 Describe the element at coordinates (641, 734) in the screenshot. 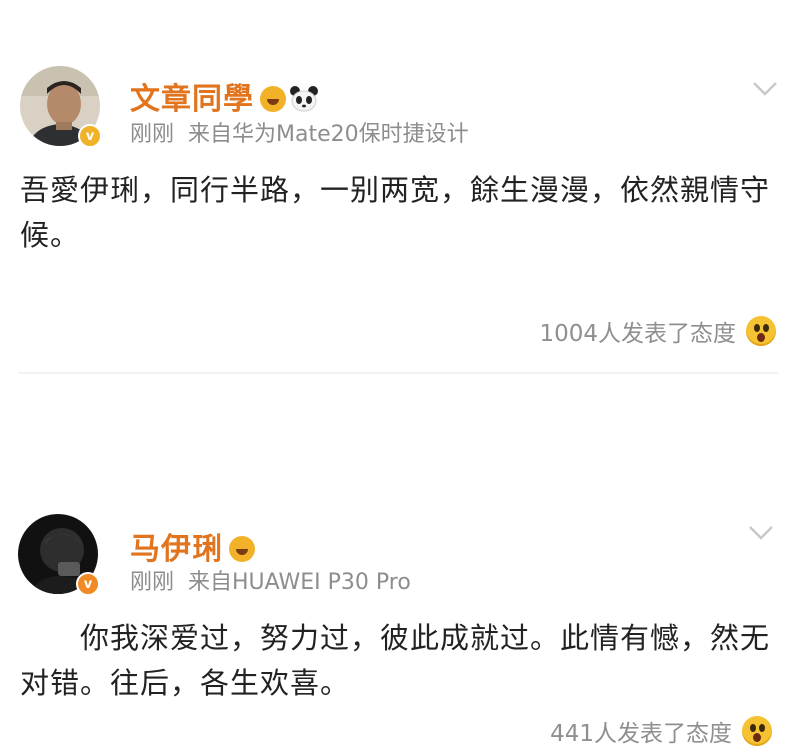

I see `reaction-count: 441人发表了态度` at that location.